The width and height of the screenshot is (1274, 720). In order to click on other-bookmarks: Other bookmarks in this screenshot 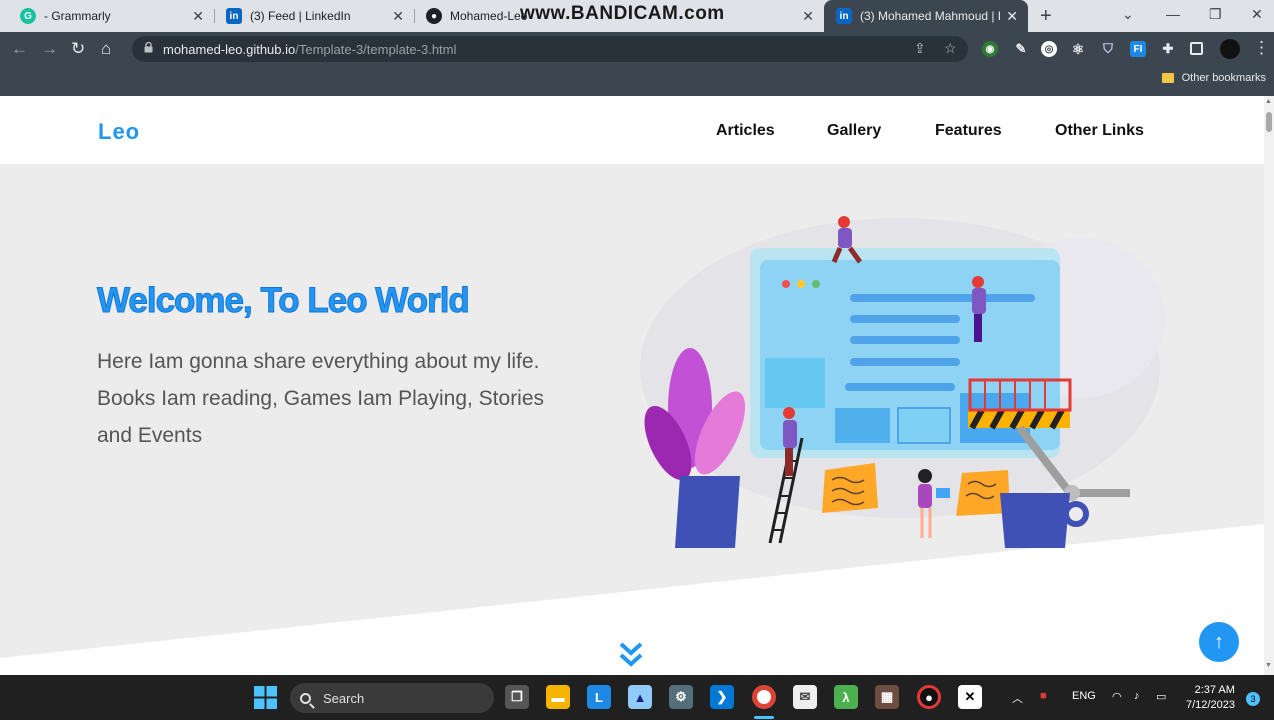, I will do `click(1213, 78)`.